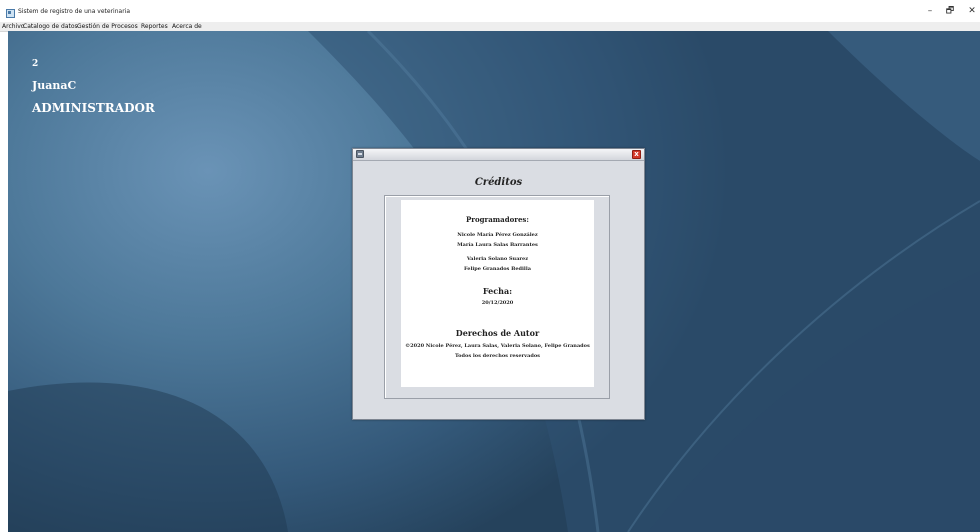 Image resolution: width=980 pixels, height=532 pixels. I want to click on user-role-label: ADMINISTRADOR, so click(93, 108).